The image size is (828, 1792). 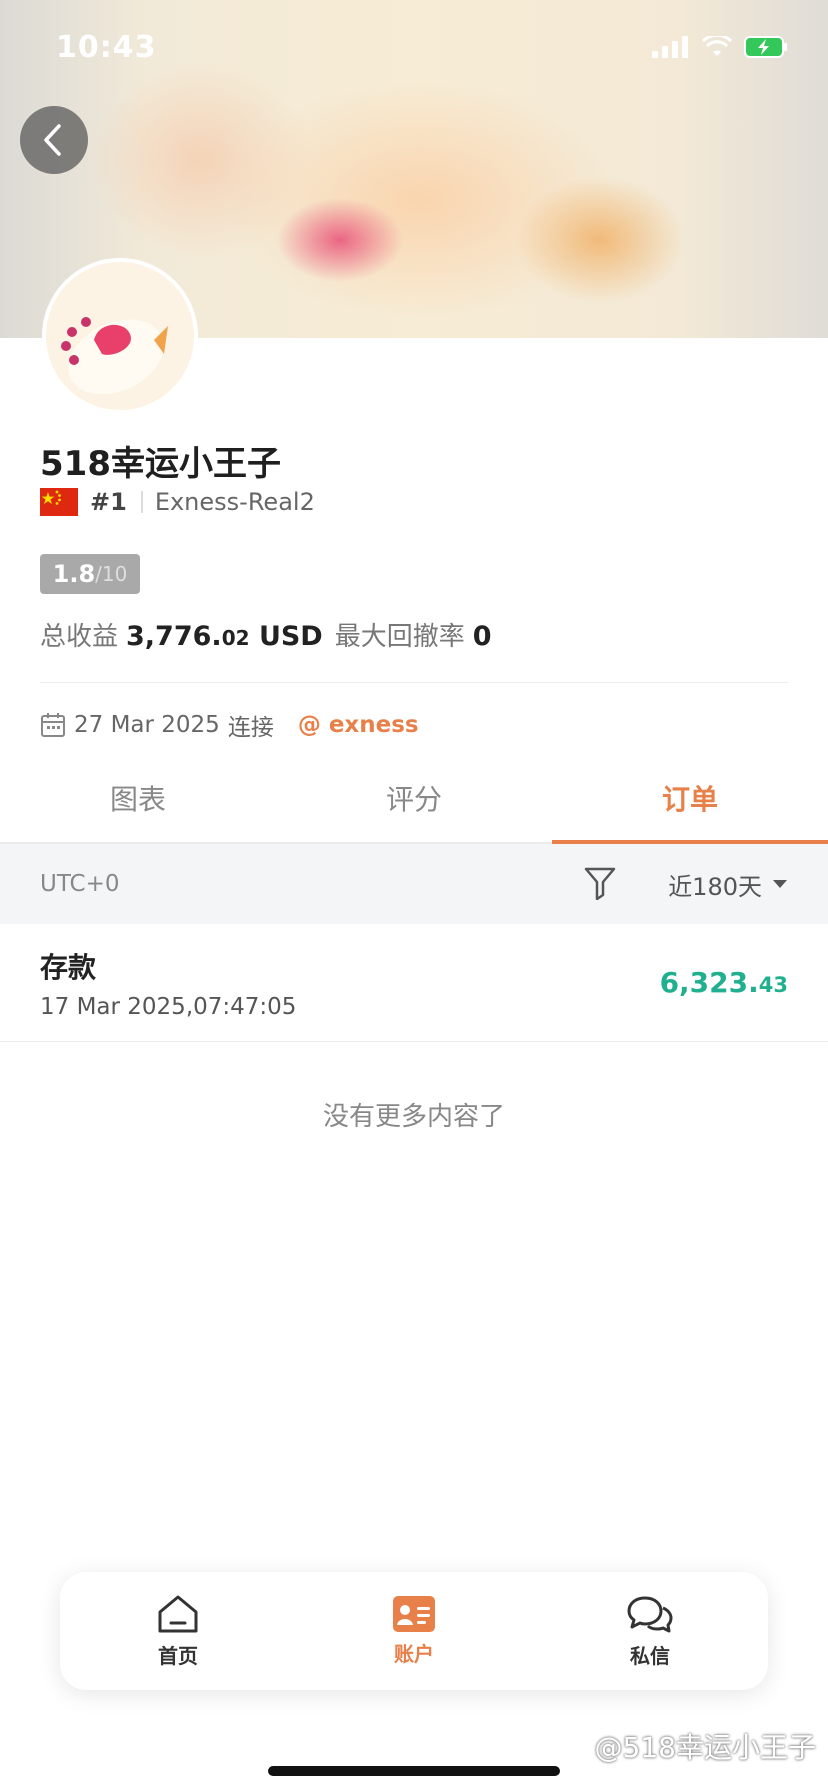 I want to click on total-profit-value: 3,776.02 USD, so click(x=224, y=636).